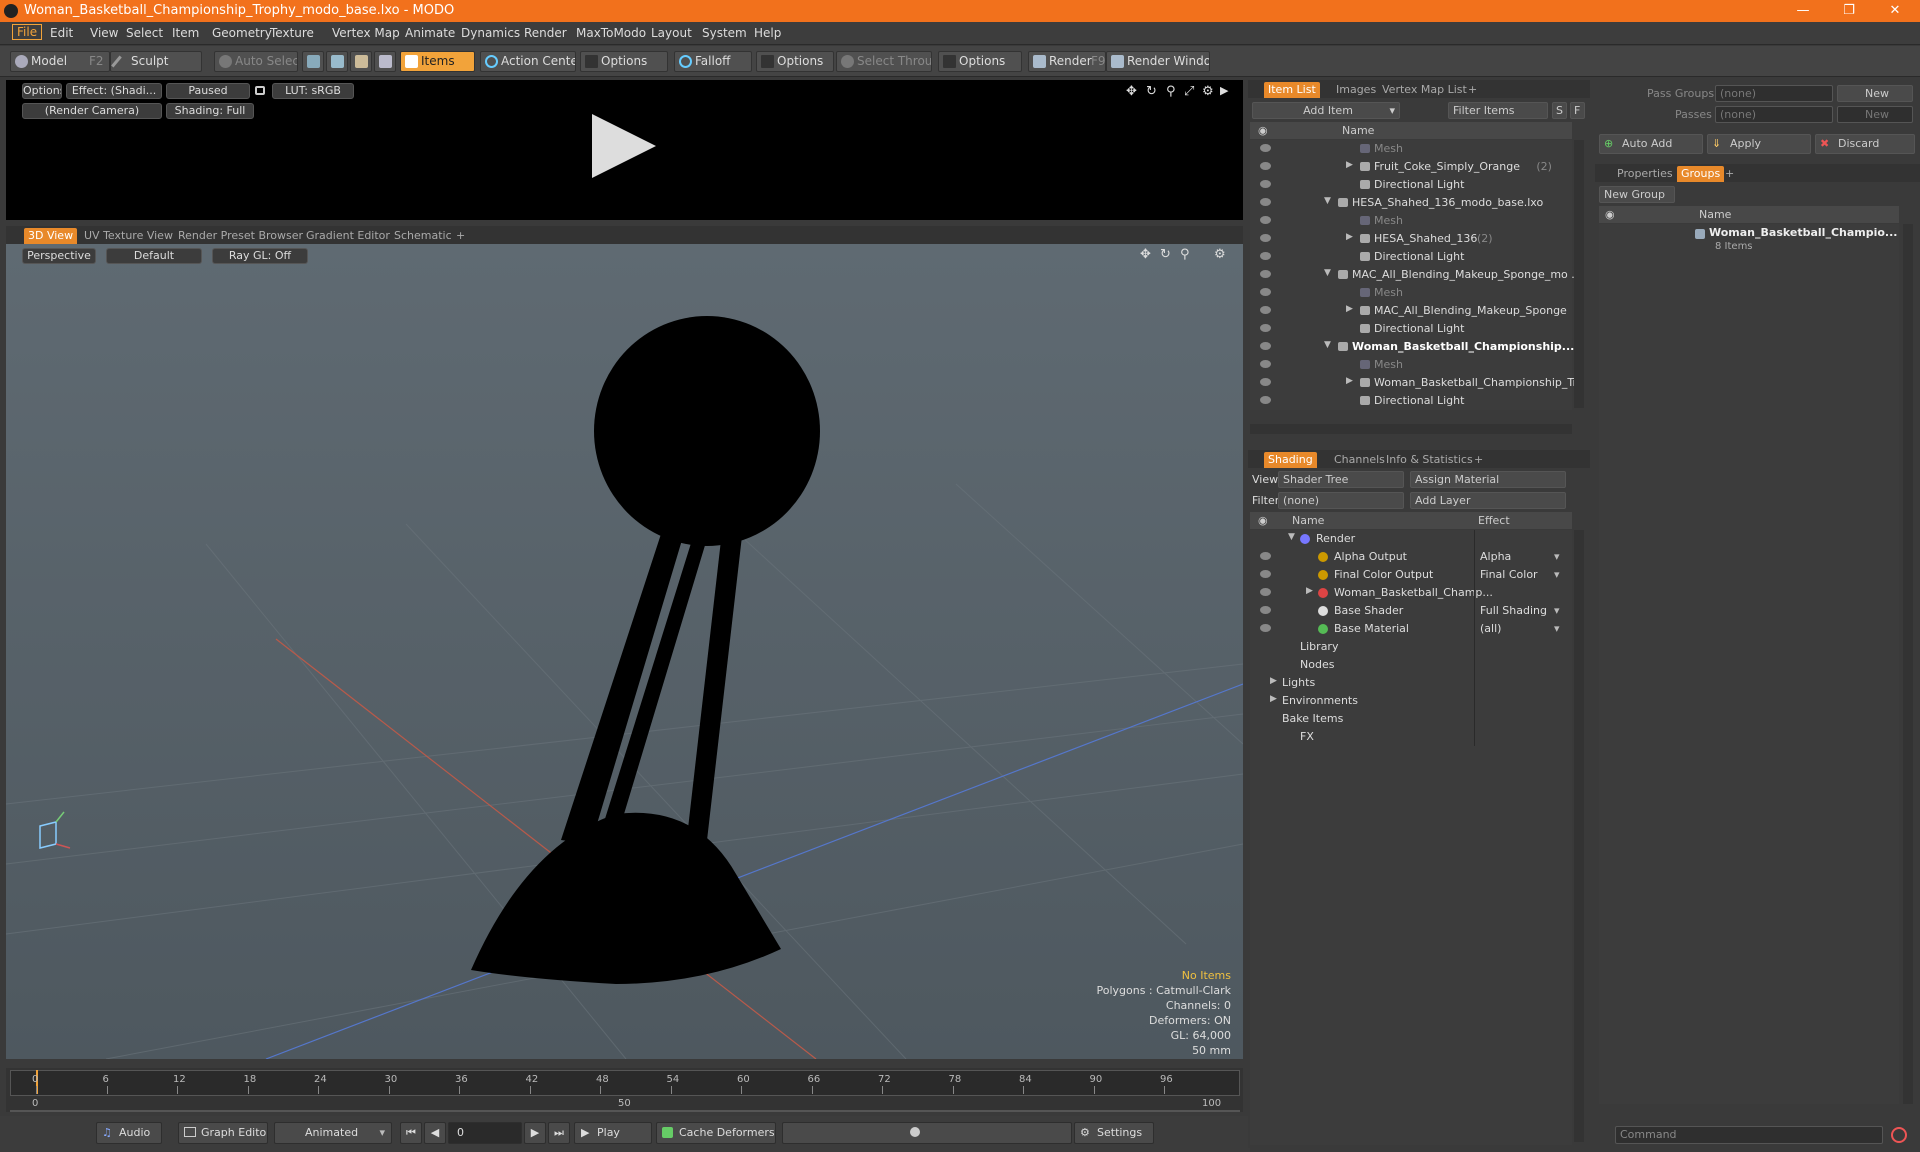 This screenshot has width=1920, height=1152. Describe the element at coordinates (1412, 239) in the screenshot. I see `item-row: ▶ HESA_Shahed_136 (2)` at that location.